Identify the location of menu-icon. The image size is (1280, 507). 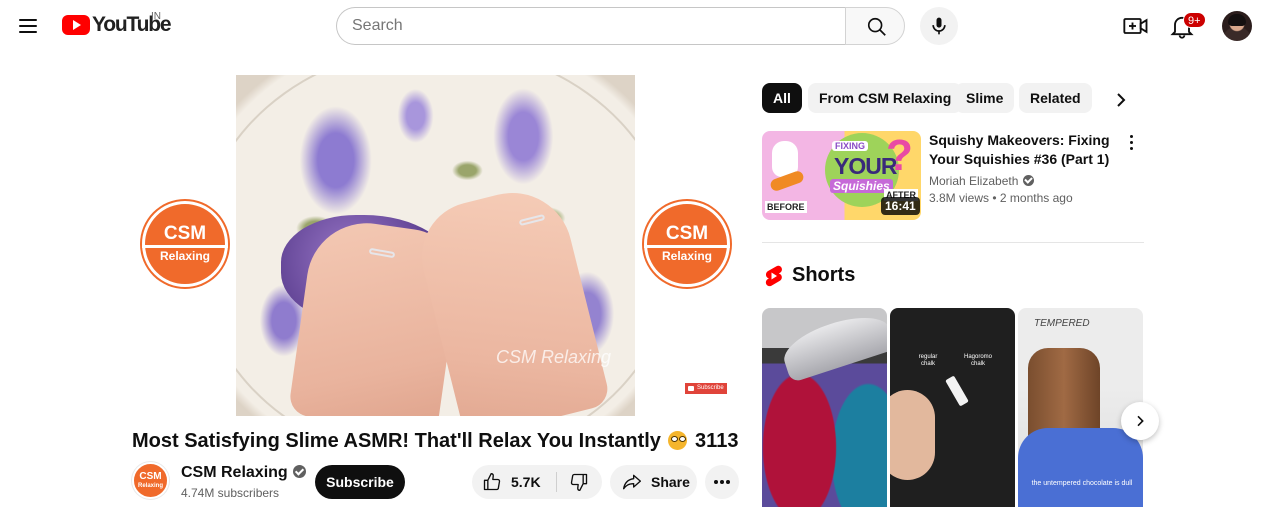
(28, 26).